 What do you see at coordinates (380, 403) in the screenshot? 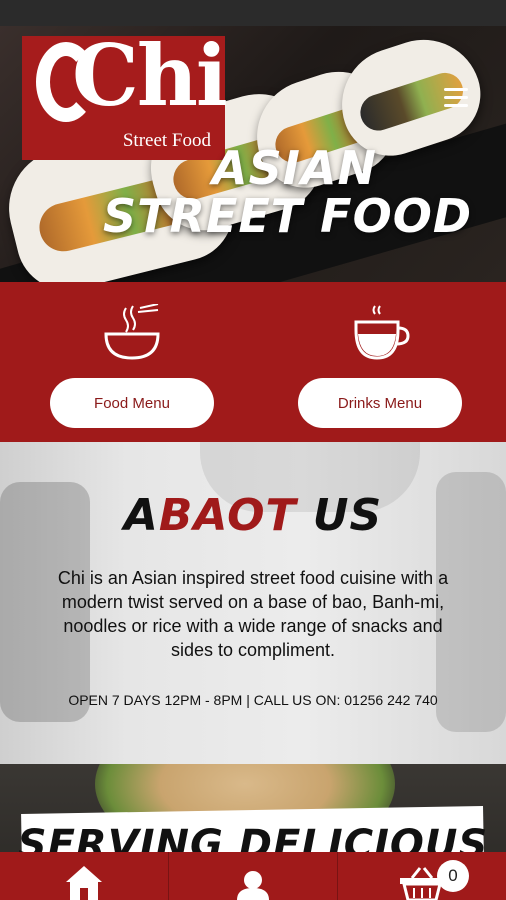
I see `drinks-menu-button: Drinks Menu` at bounding box center [380, 403].